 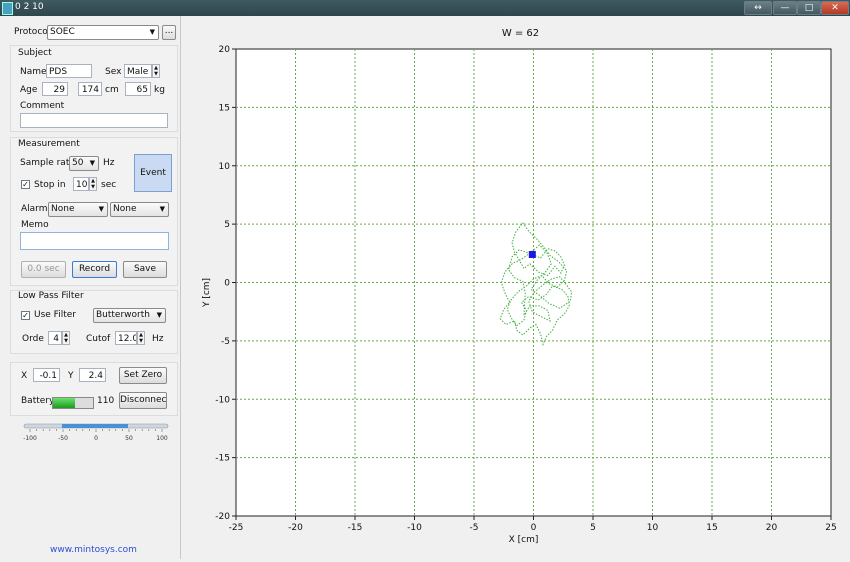 I want to click on current-position-marker, so click(x=532, y=254).